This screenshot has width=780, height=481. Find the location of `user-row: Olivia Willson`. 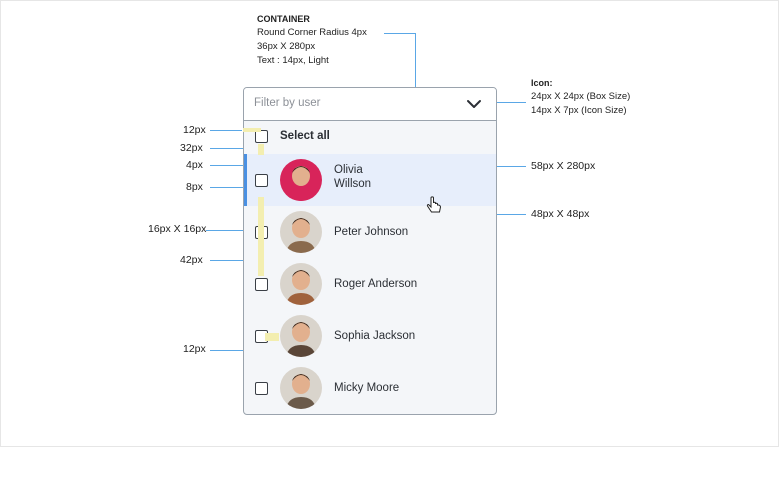

user-row: Olivia Willson is located at coordinates (370, 180).